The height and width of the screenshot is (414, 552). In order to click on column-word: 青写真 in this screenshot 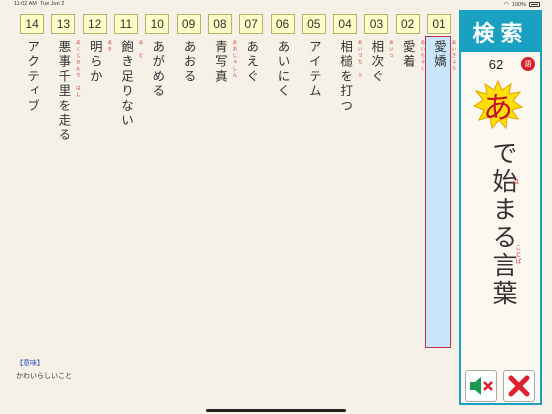, I will do `click(220, 62)`.